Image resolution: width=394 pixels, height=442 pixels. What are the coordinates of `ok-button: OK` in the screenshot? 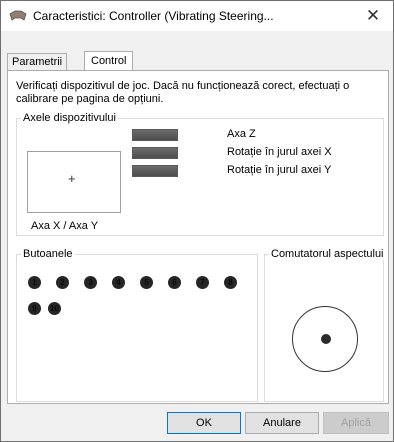 It's located at (204, 423).